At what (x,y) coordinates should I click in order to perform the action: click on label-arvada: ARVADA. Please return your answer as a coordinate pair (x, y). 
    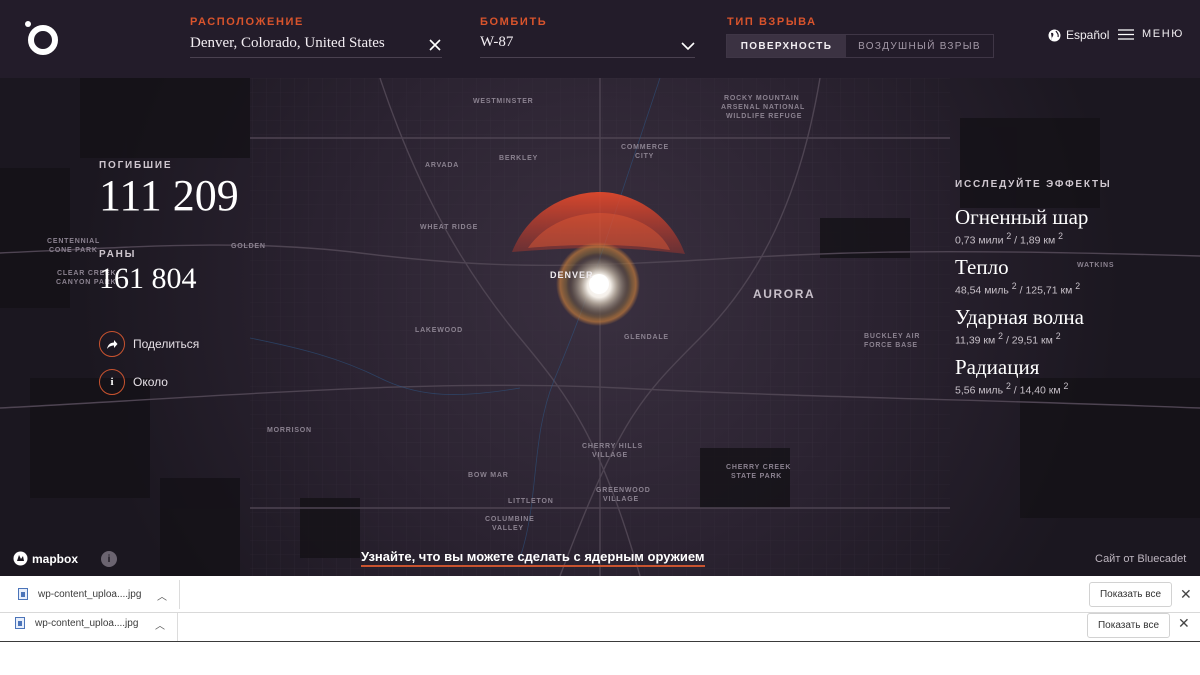
    Looking at the image, I should click on (442, 165).